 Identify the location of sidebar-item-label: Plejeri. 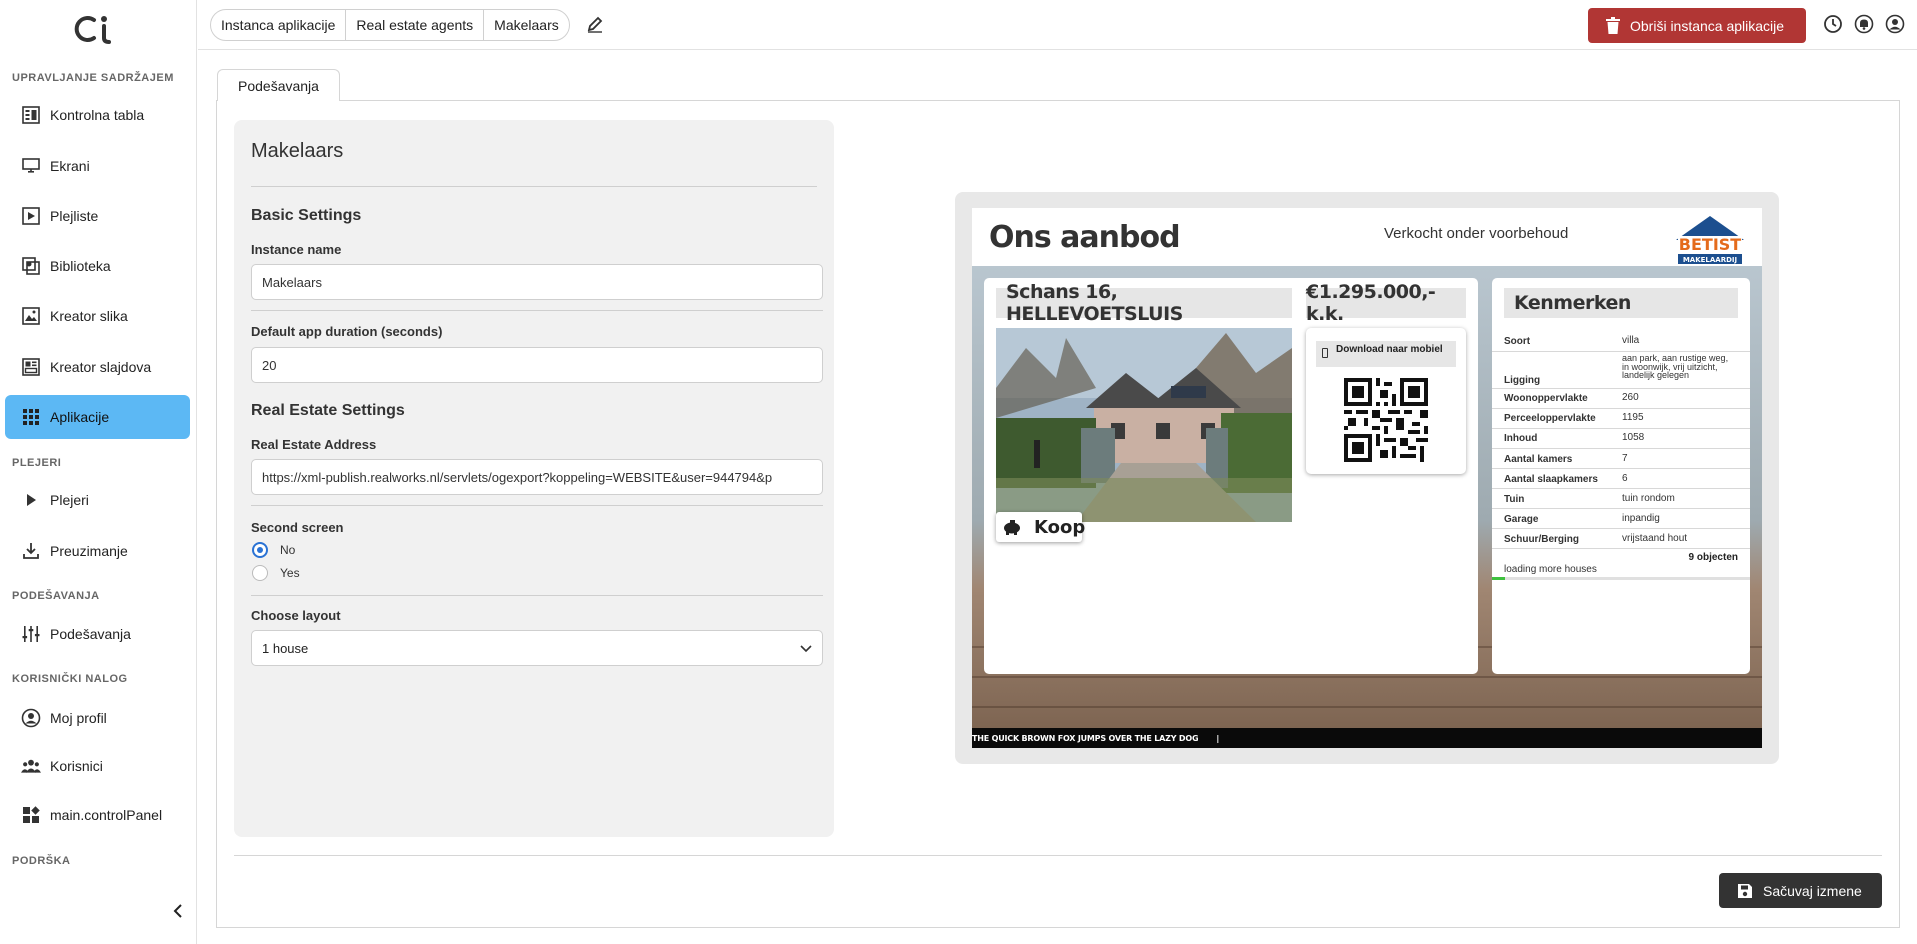
(69, 500).